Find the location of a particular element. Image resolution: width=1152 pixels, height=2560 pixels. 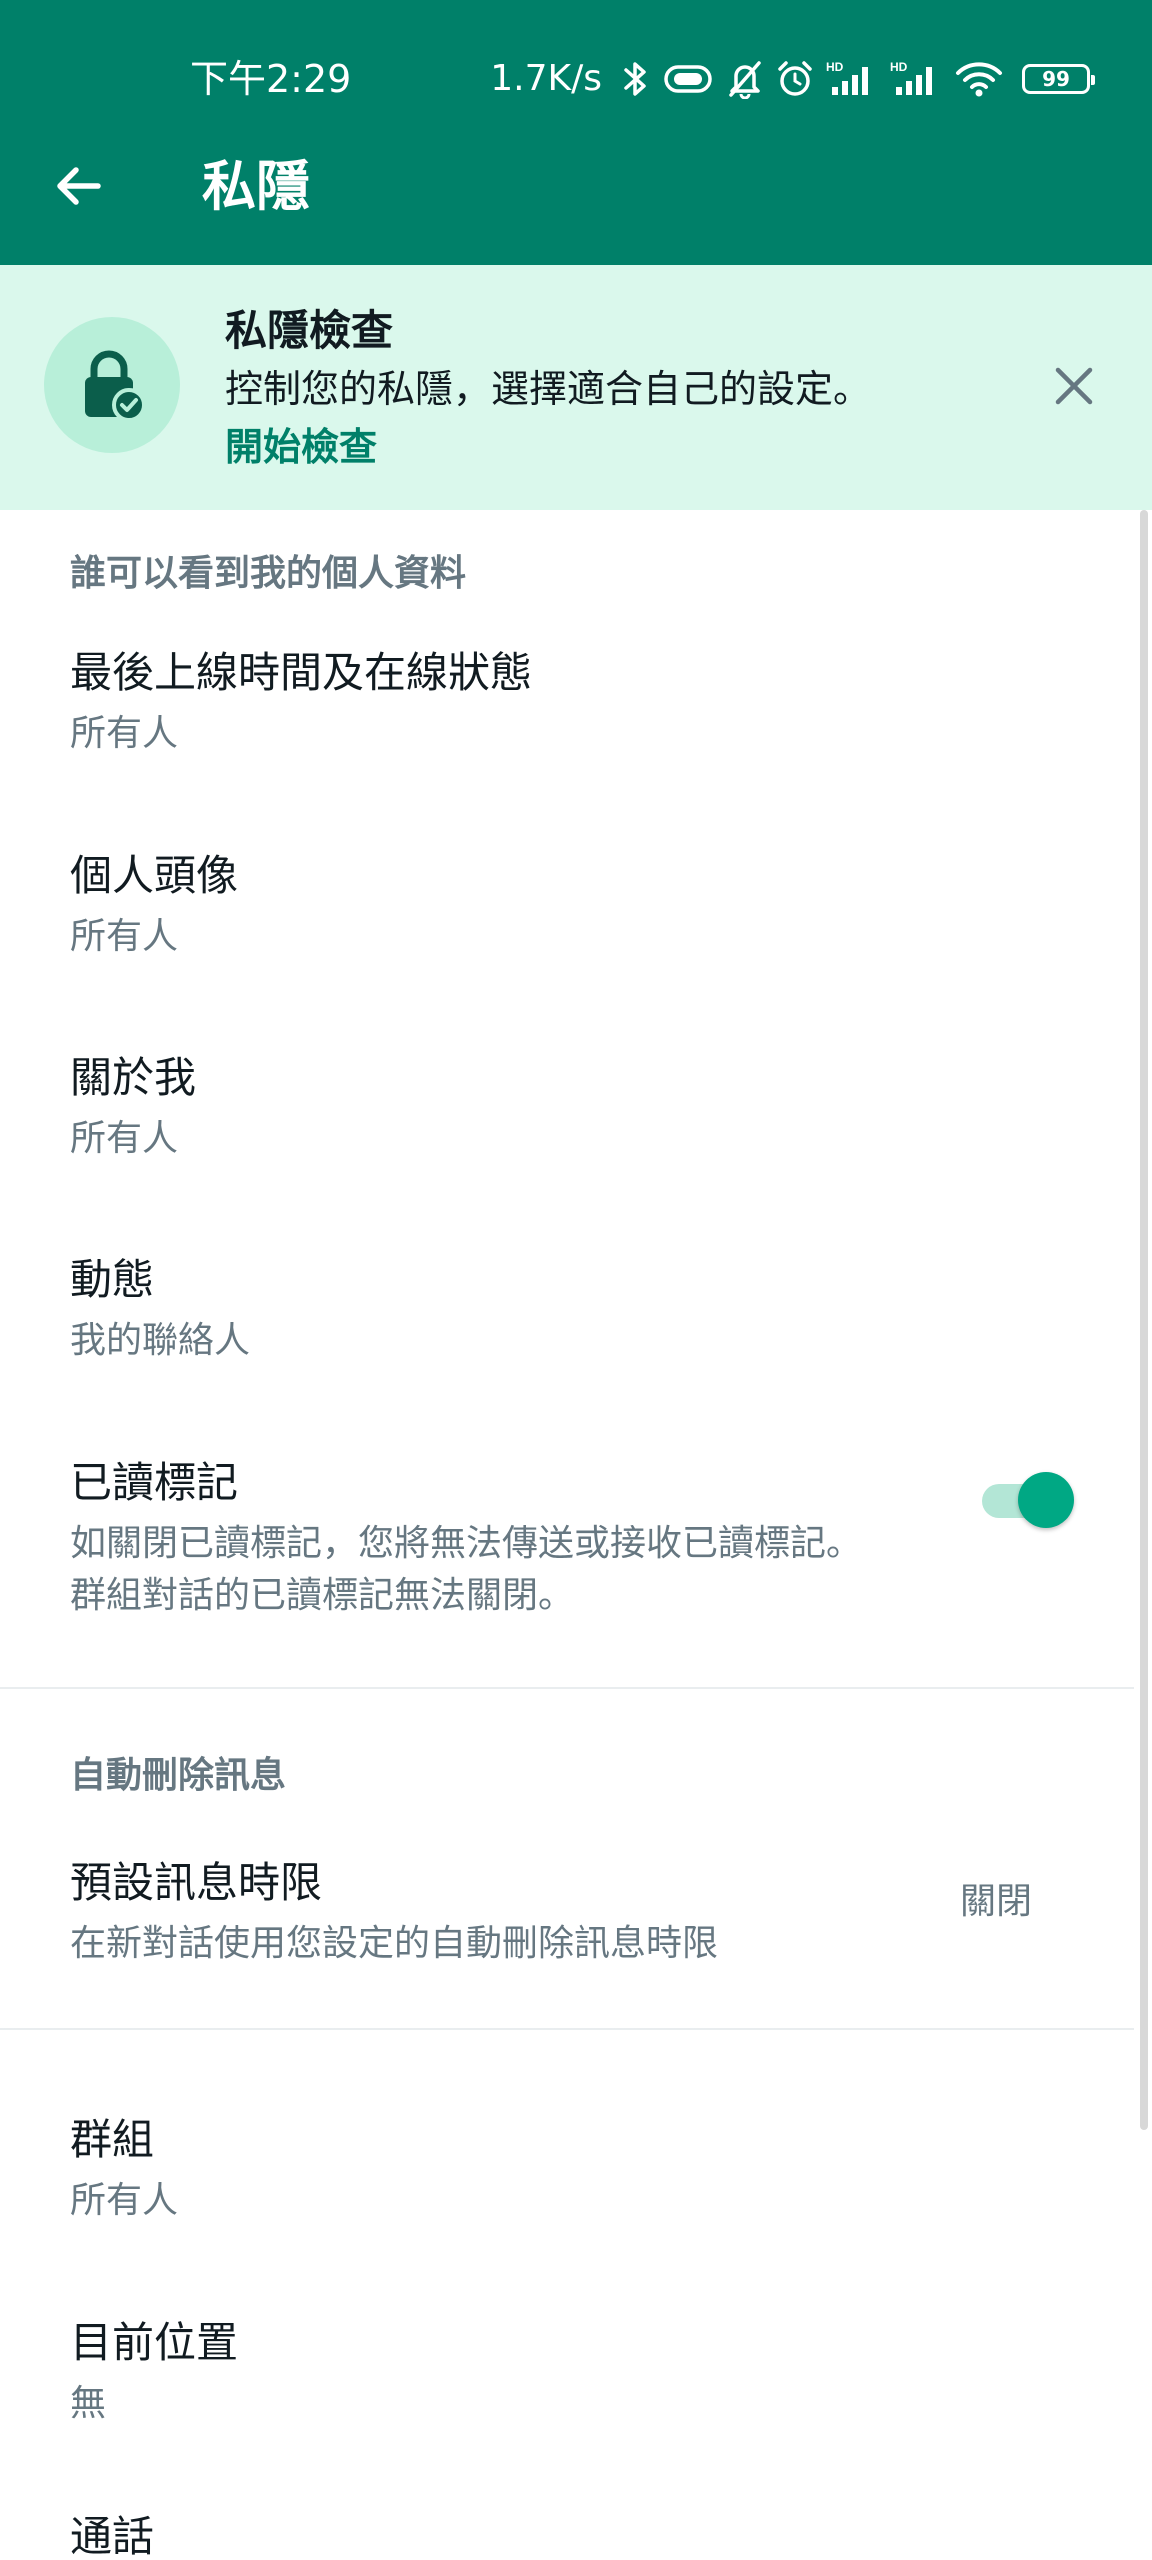

setting-groups: 群組 所有人 is located at coordinates (567, 2168).